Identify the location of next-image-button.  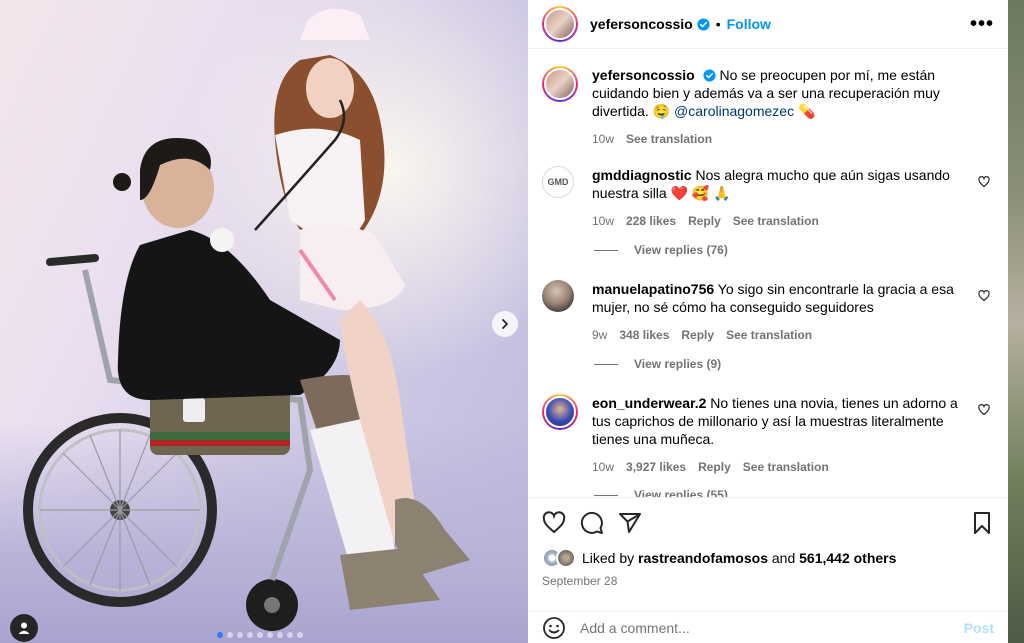
(505, 324).